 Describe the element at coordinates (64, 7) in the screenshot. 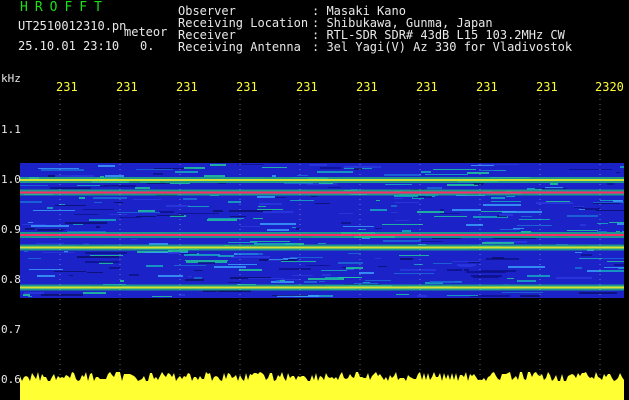

I see `brand-title: HROFFT` at that location.